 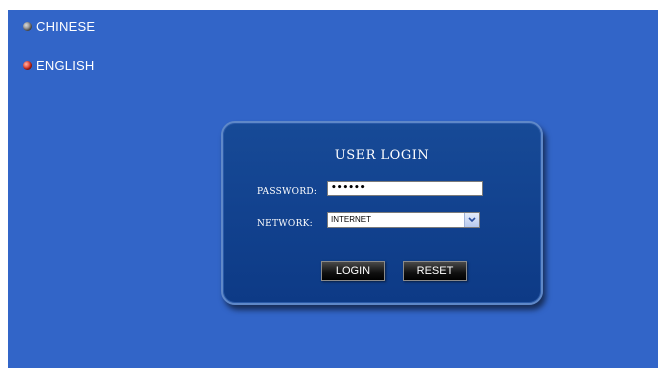 I want to click on panel-title: USER LOGIN, so click(x=382, y=155).